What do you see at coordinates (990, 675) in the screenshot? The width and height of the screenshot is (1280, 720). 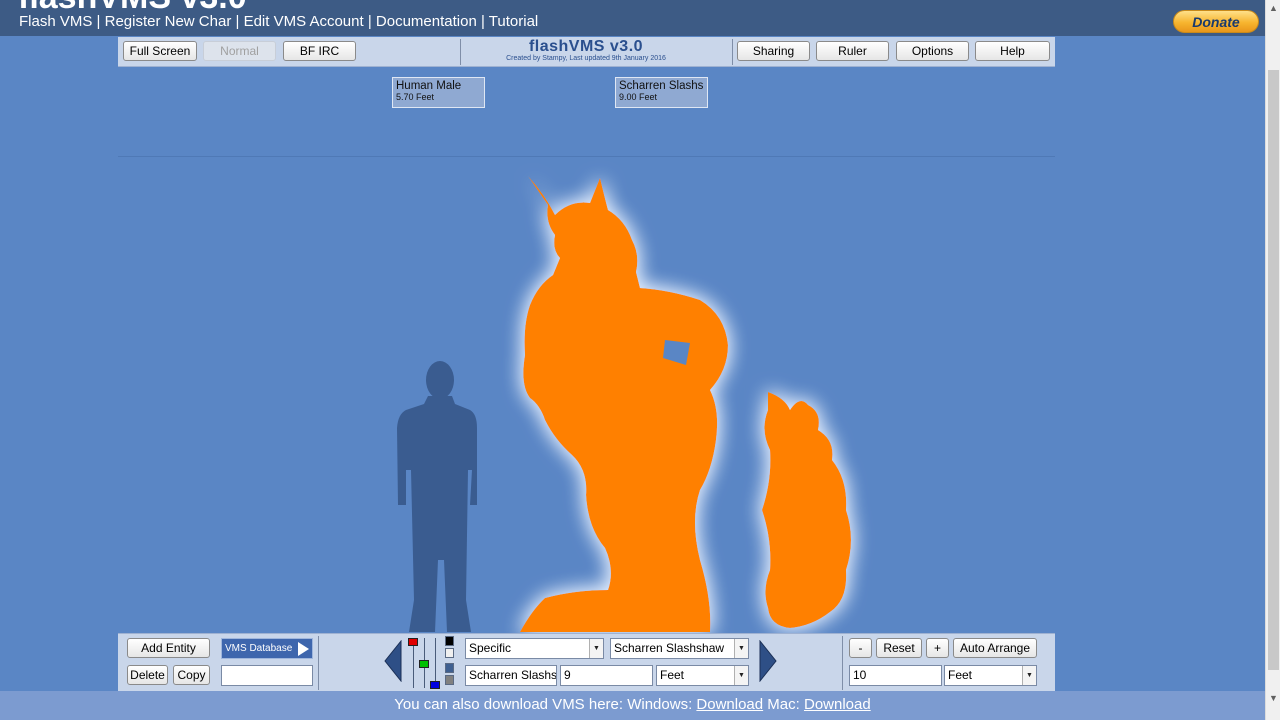 I see `ruler-unit-select: Feet ▼` at bounding box center [990, 675].